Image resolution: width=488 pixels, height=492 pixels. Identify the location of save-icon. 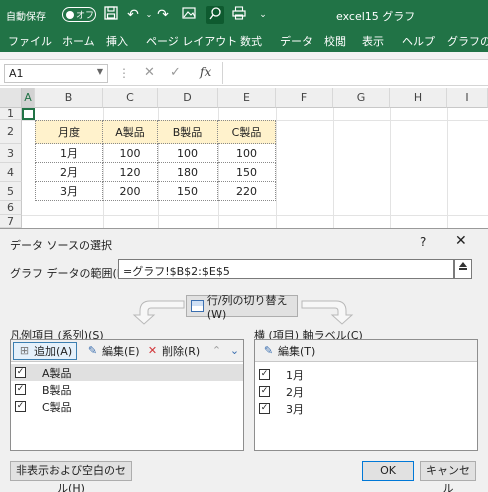
(111, 15).